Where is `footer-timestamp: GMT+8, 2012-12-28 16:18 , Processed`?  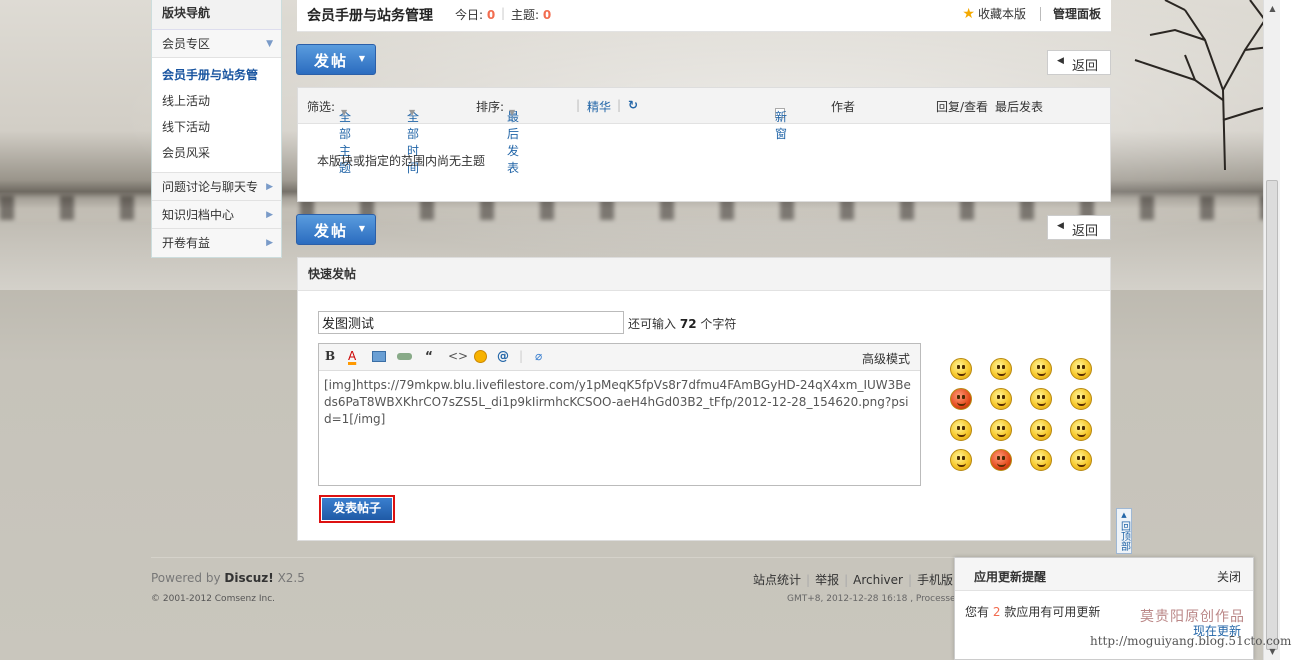
footer-timestamp: GMT+8, 2012-12-28 16:18 , Processed is located at coordinates (874, 599).